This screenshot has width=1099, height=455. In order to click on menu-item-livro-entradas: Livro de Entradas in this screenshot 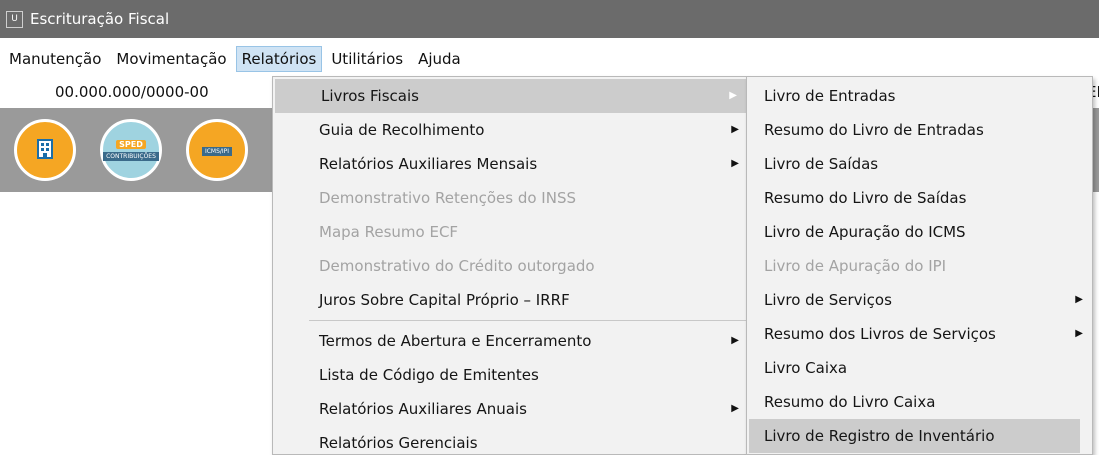, I will do `click(919, 96)`.